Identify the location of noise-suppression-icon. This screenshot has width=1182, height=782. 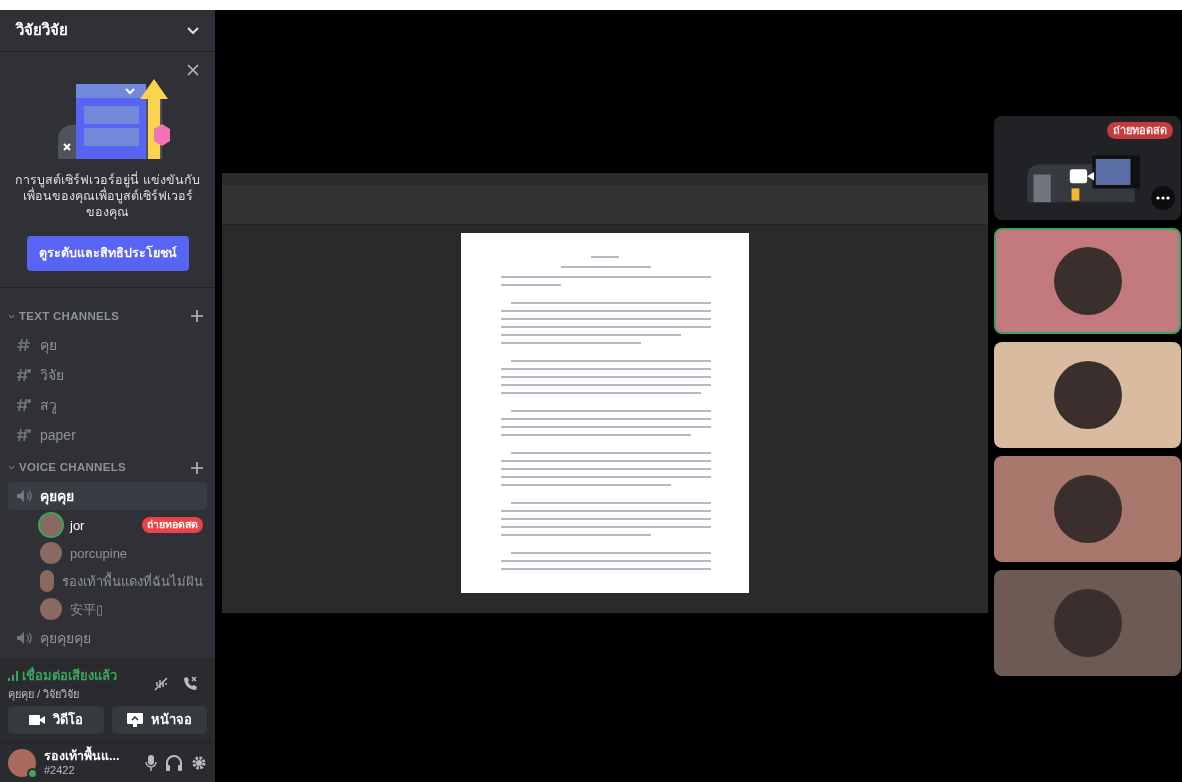
(161, 684).